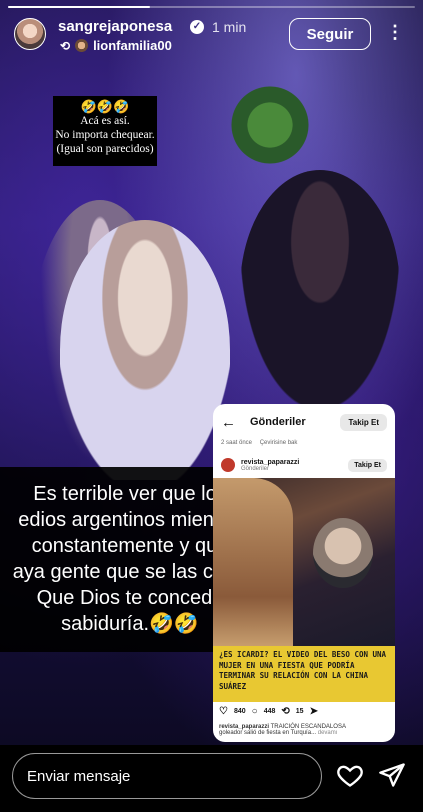 The width and height of the screenshot is (423, 812). Describe the element at coordinates (115, 26) in the screenshot. I see `username: sangrejaponesa` at that location.